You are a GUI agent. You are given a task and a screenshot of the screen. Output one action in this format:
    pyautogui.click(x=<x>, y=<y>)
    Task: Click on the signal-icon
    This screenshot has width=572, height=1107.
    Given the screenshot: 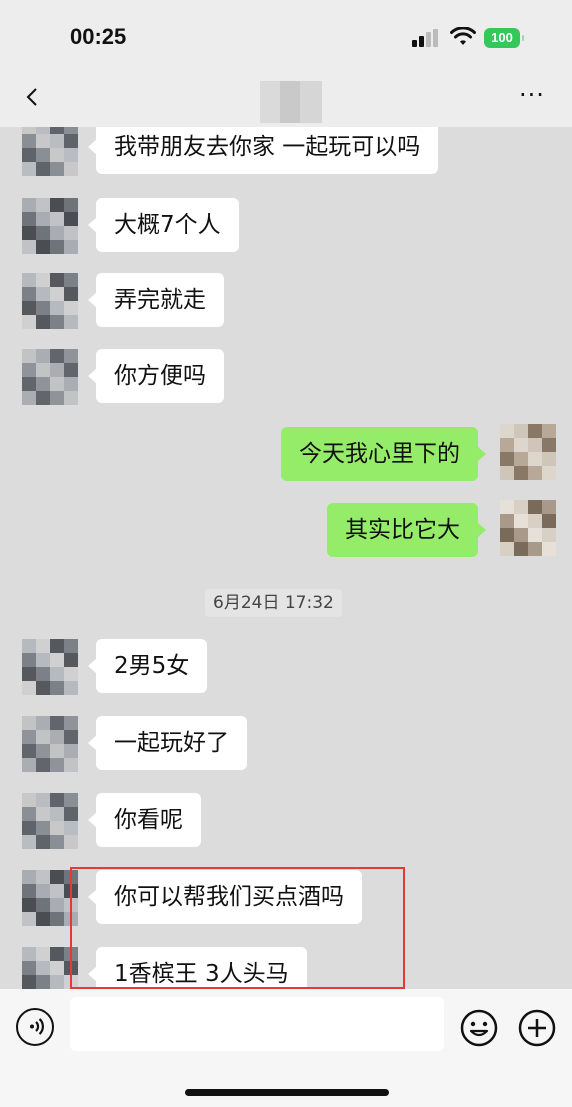 What is the action you would take?
    pyautogui.click(x=425, y=38)
    